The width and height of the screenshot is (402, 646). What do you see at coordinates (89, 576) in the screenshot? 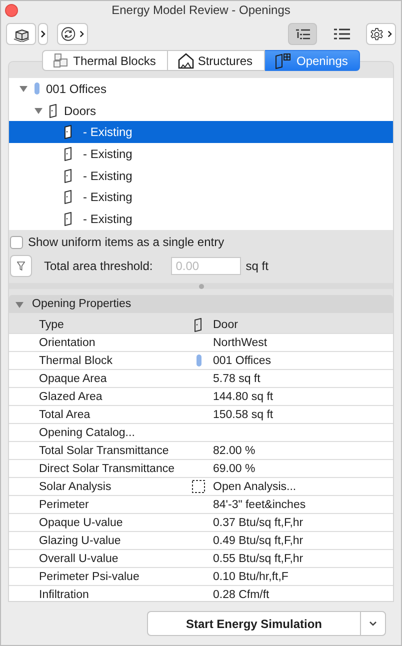
I see `property-name: Perimeter Psi-value` at bounding box center [89, 576].